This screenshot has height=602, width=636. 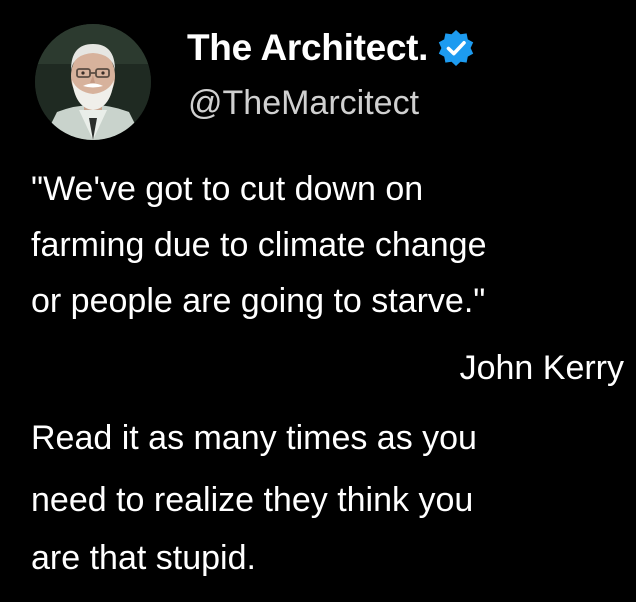 I want to click on author-handle: @TheMarcitect, so click(x=303, y=103).